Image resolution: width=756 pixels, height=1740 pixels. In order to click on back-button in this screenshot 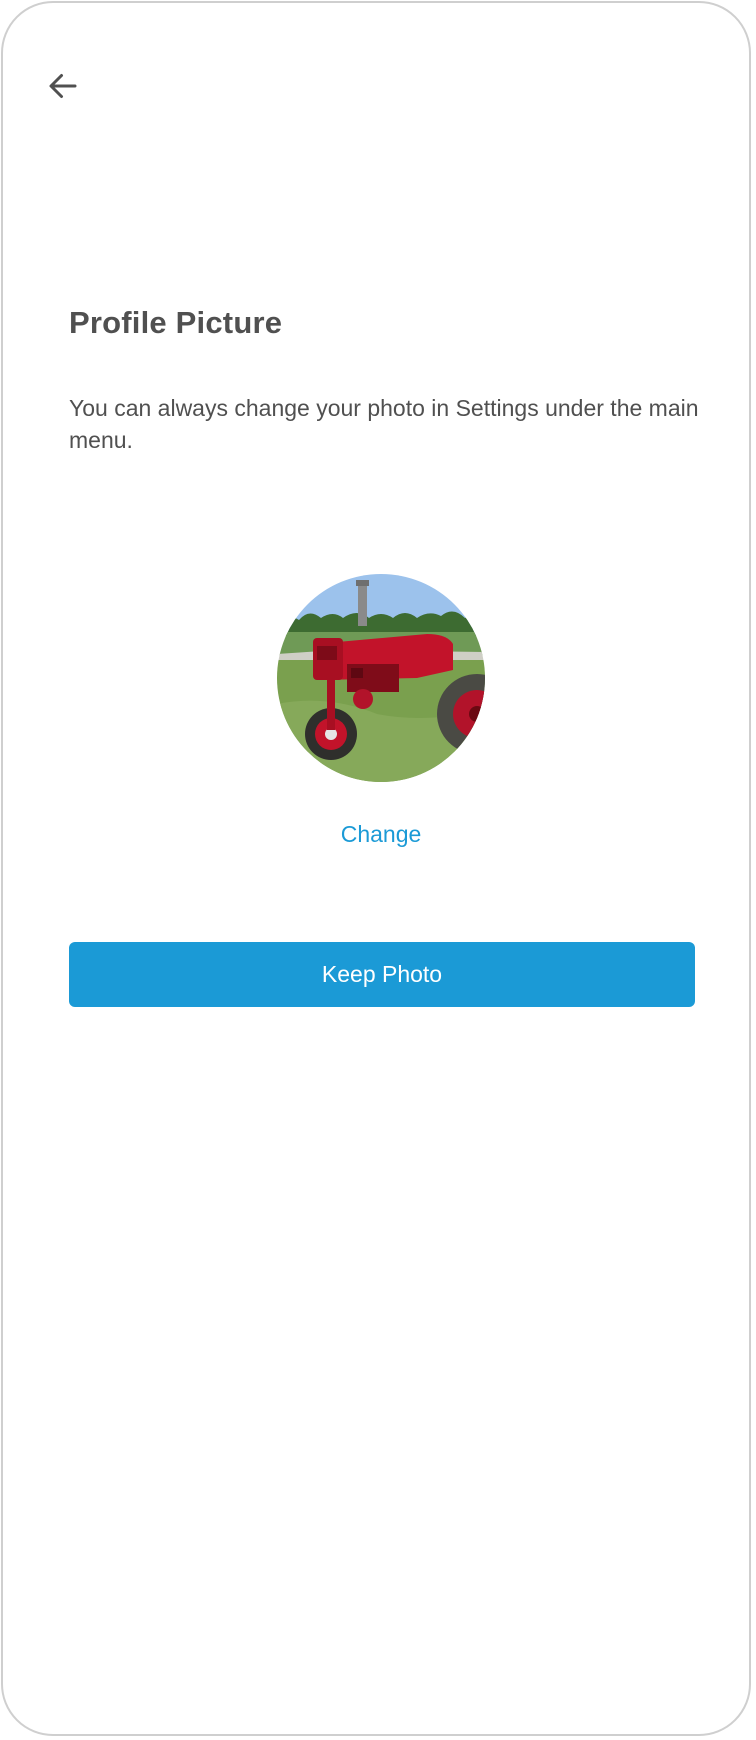, I will do `click(63, 86)`.